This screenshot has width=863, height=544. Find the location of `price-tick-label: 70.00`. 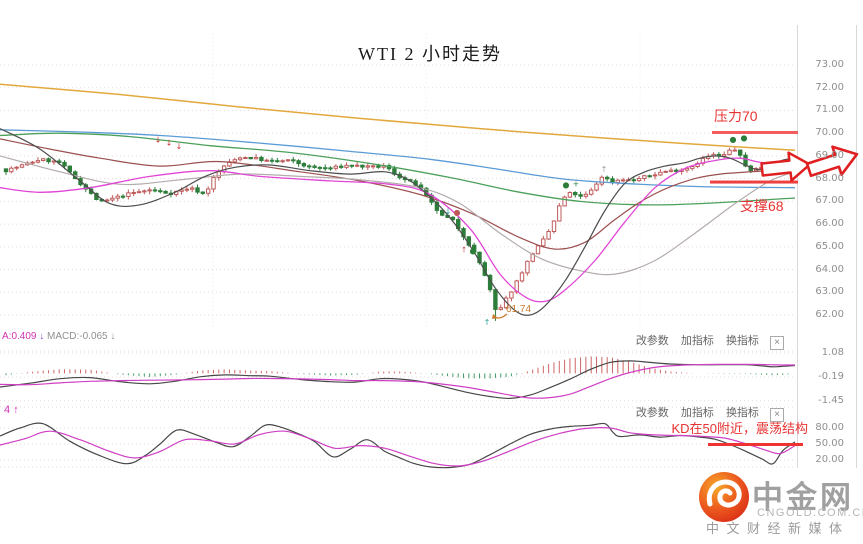

price-tick-label: 70.00 is located at coordinates (829, 133).